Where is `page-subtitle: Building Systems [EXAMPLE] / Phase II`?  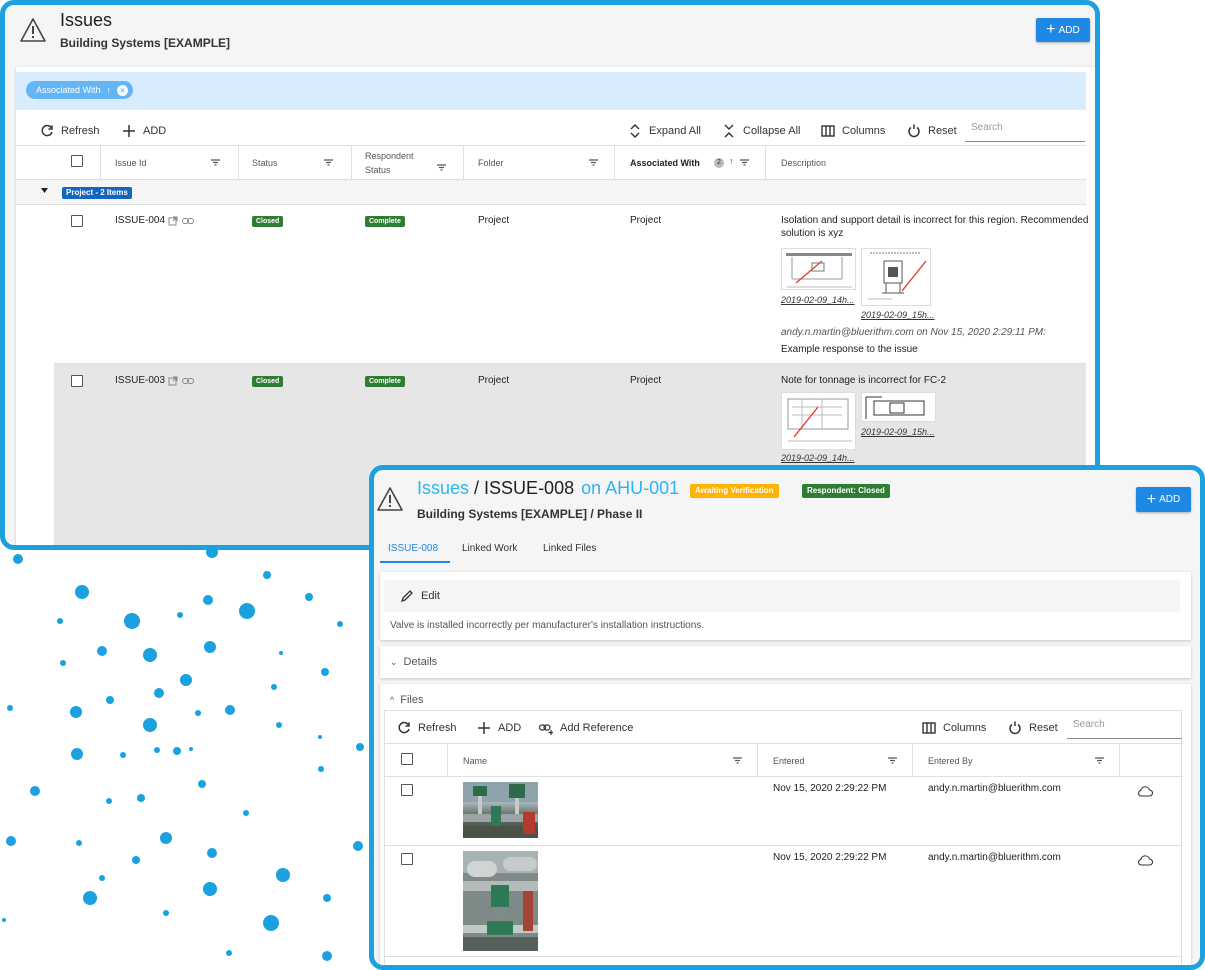
page-subtitle: Building Systems [EXAMPLE] / Phase II is located at coordinates (530, 514).